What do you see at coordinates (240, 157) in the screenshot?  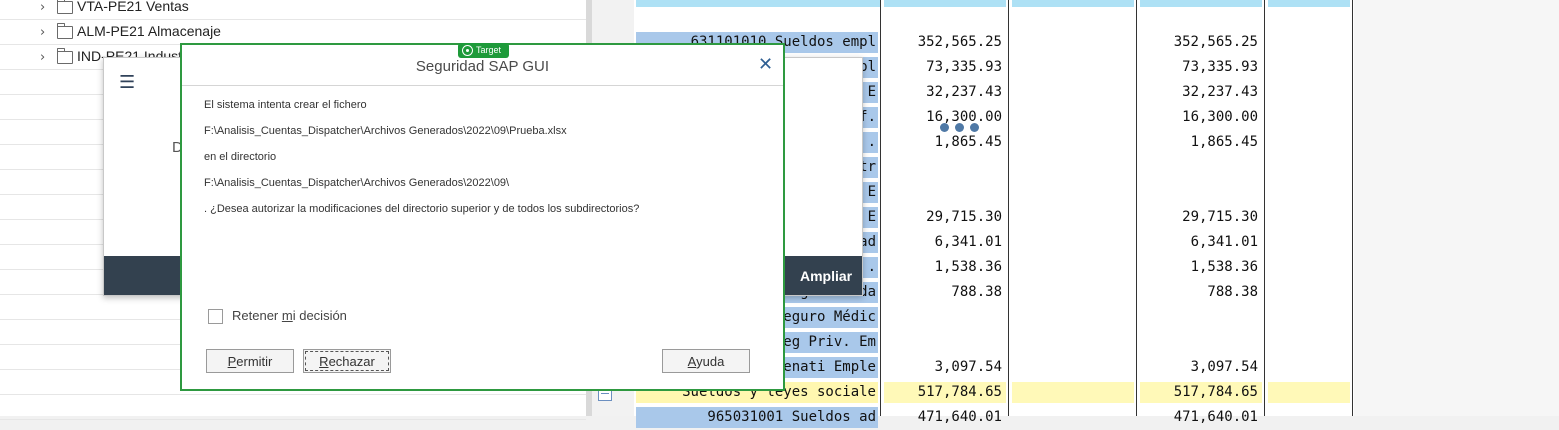 I see `message-line: en el directorio` at bounding box center [240, 157].